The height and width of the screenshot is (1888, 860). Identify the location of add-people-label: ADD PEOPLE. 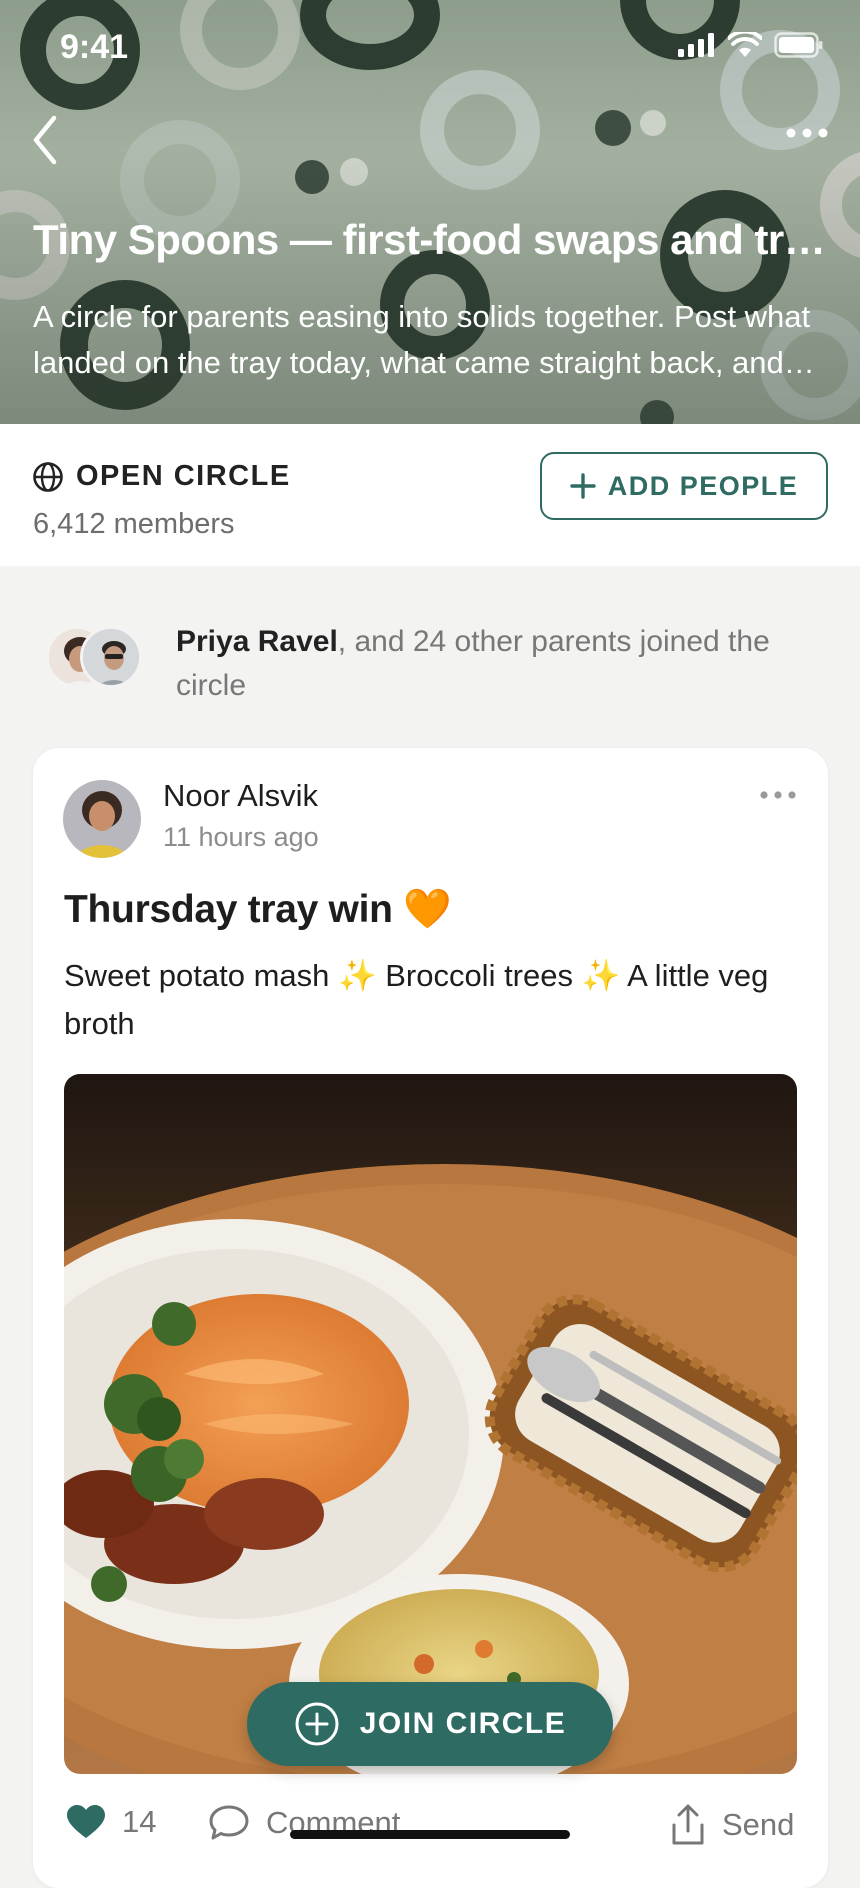
(703, 485).